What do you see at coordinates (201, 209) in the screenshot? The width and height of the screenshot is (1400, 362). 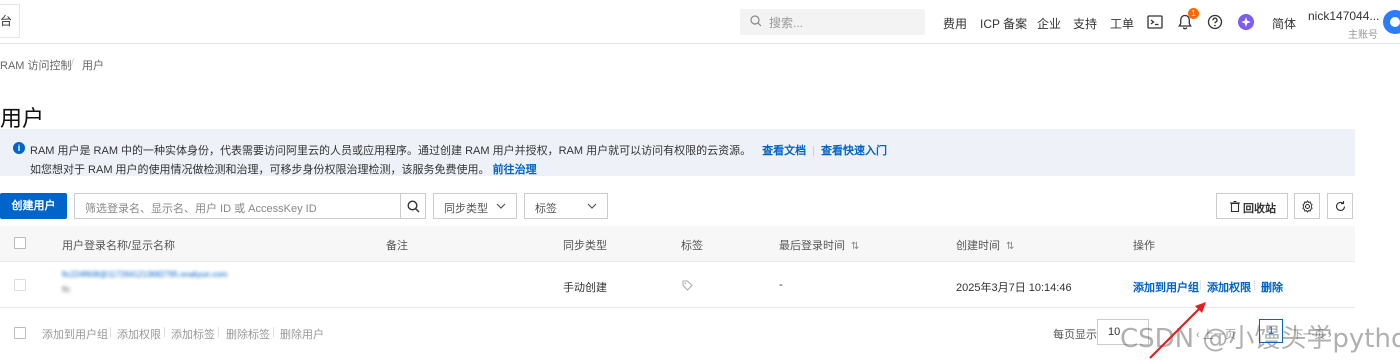 I see `filter-placeholder: 筛选登录名、显示名、用户 ID 或 AccessKey ID` at bounding box center [201, 209].